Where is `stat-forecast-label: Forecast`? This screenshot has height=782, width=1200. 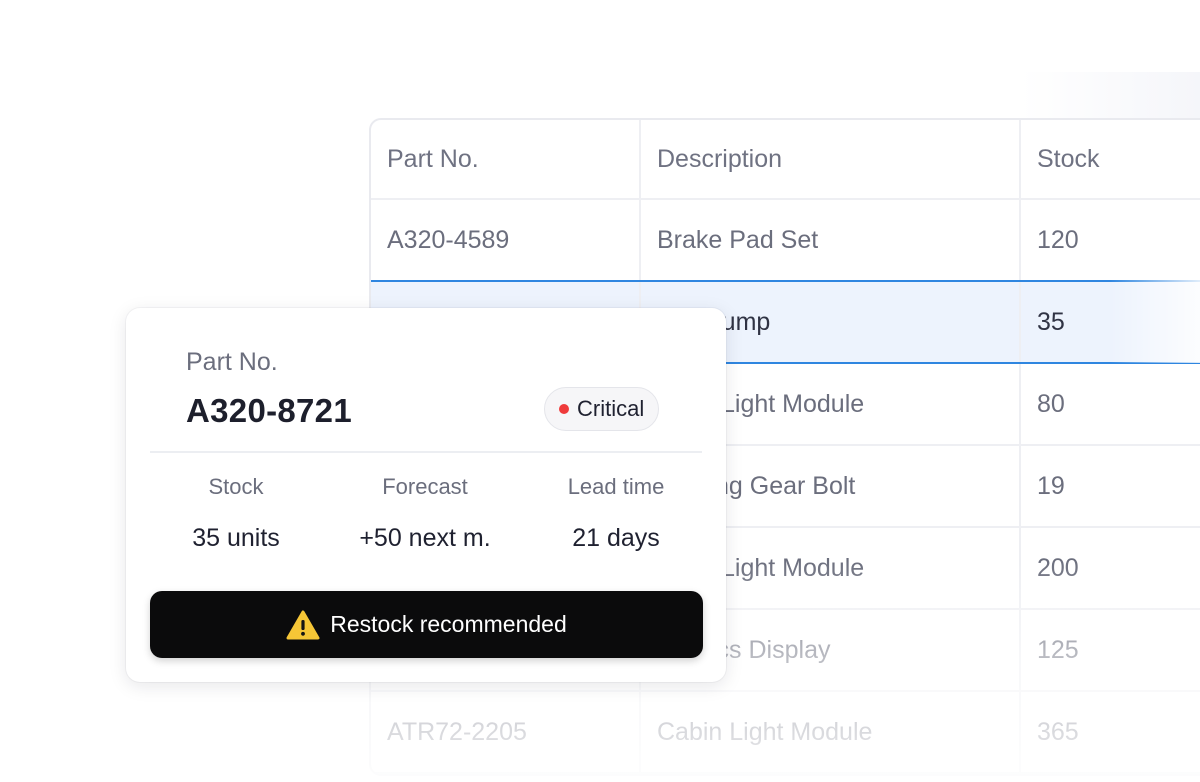 stat-forecast-label: Forecast is located at coordinates (425, 486).